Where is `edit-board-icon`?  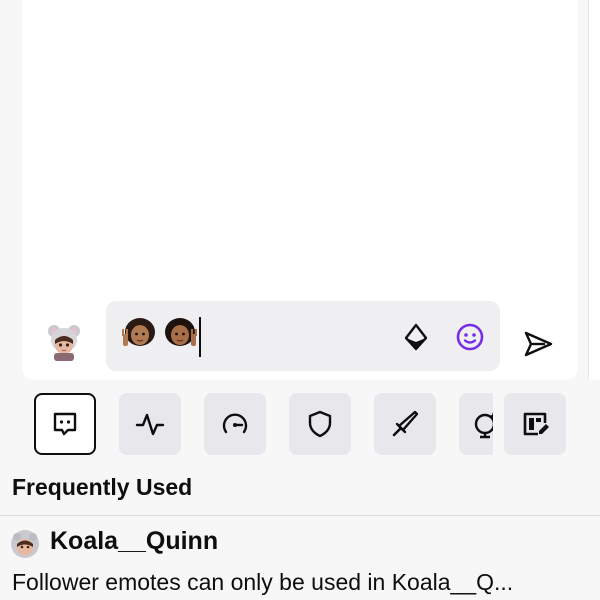
edit-board-icon is located at coordinates (535, 424).